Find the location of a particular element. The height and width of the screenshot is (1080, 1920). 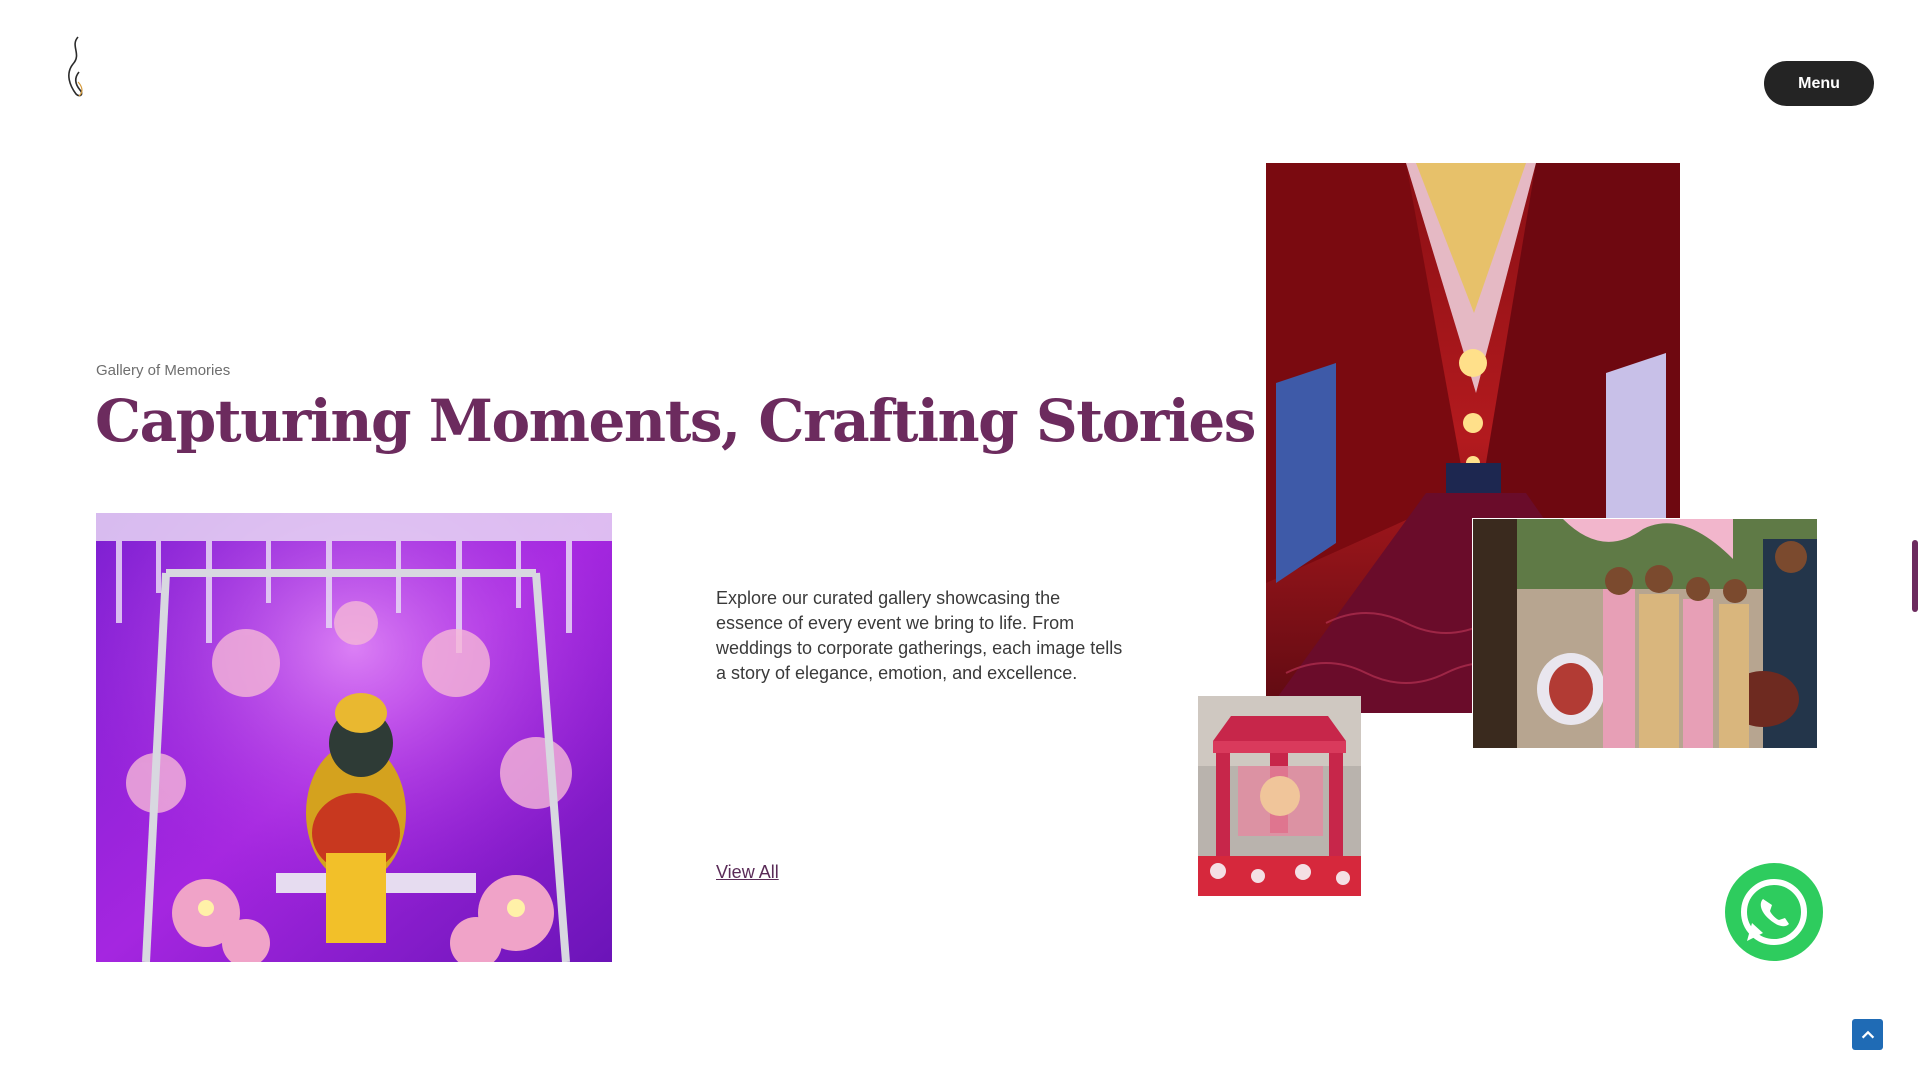

scroll-to-top-button is located at coordinates (1867, 1034).